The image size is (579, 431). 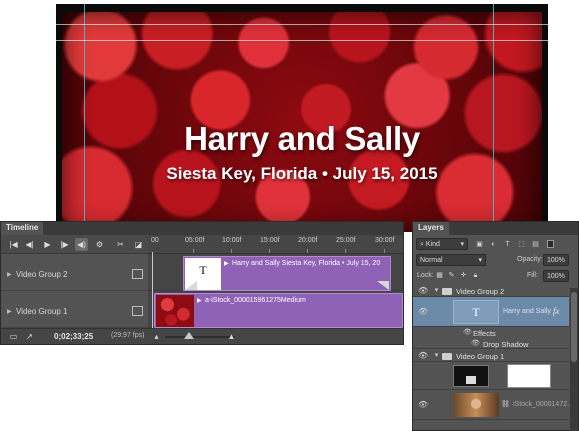 I want to click on adjustment-layer-filter-icon: ◐, so click(x=493, y=244).